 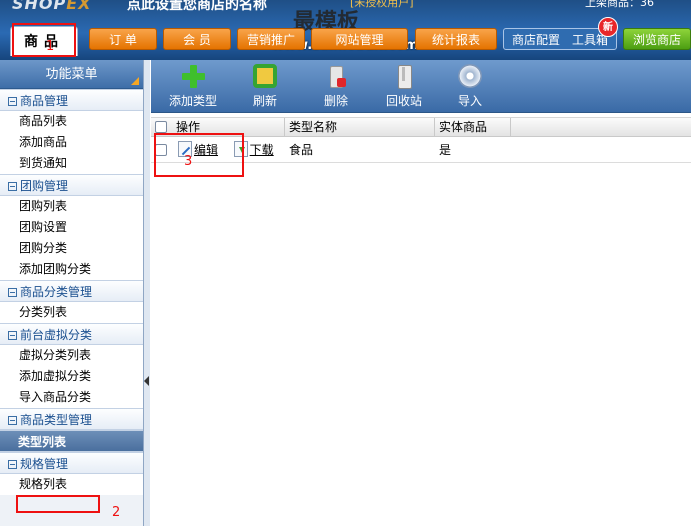 I want to click on menu-groupbuy-list: 团购列表, so click(x=71, y=206).